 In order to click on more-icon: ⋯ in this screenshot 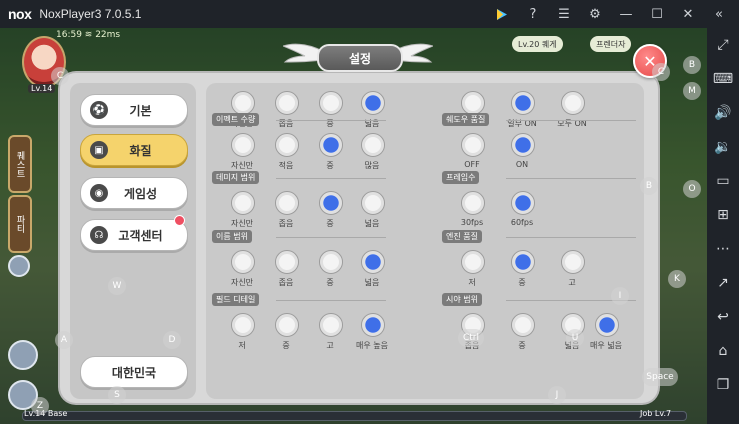, I will do `click(723, 249)`.